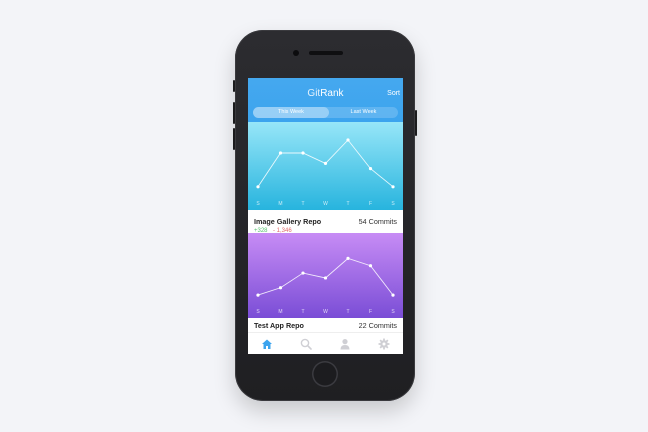 The width and height of the screenshot is (648, 432). Describe the element at coordinates (377, 325) in the screenshot. I see `commit-count: 22 Commits` at that location.